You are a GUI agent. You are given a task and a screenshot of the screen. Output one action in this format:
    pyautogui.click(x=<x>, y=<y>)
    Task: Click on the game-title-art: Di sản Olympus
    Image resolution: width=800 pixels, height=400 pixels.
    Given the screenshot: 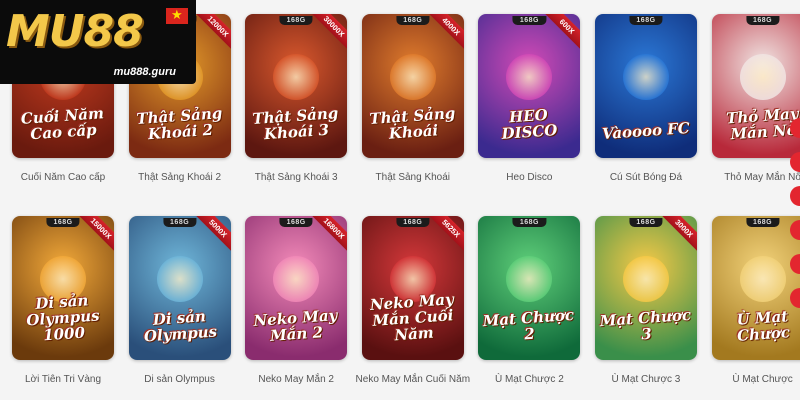 What is the action you would take?
    pyautogui.click(x=180, y=325)
    